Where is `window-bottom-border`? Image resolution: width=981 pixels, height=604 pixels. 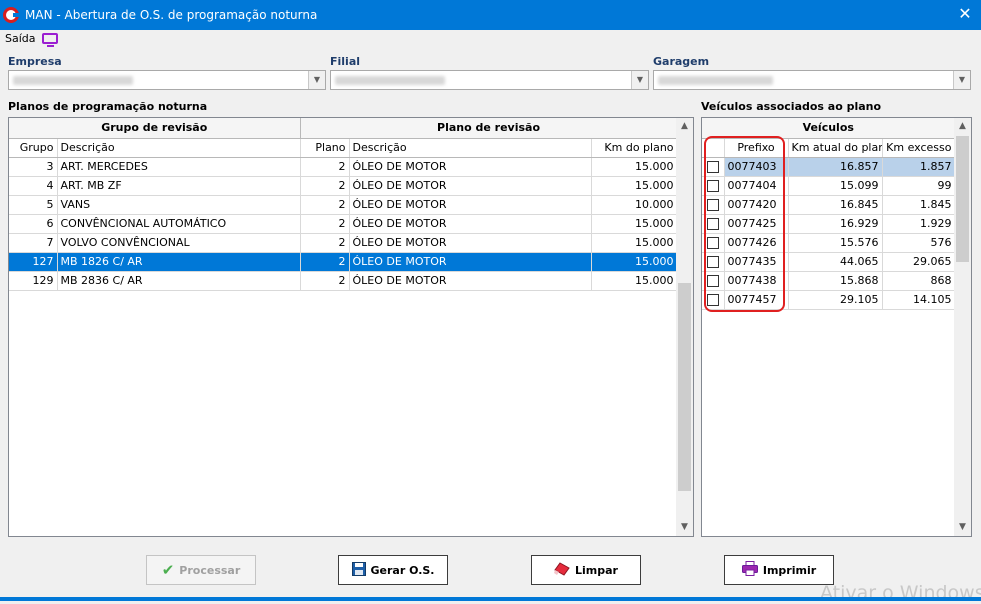
window-bottom-border is located at coordinates (490, 599).